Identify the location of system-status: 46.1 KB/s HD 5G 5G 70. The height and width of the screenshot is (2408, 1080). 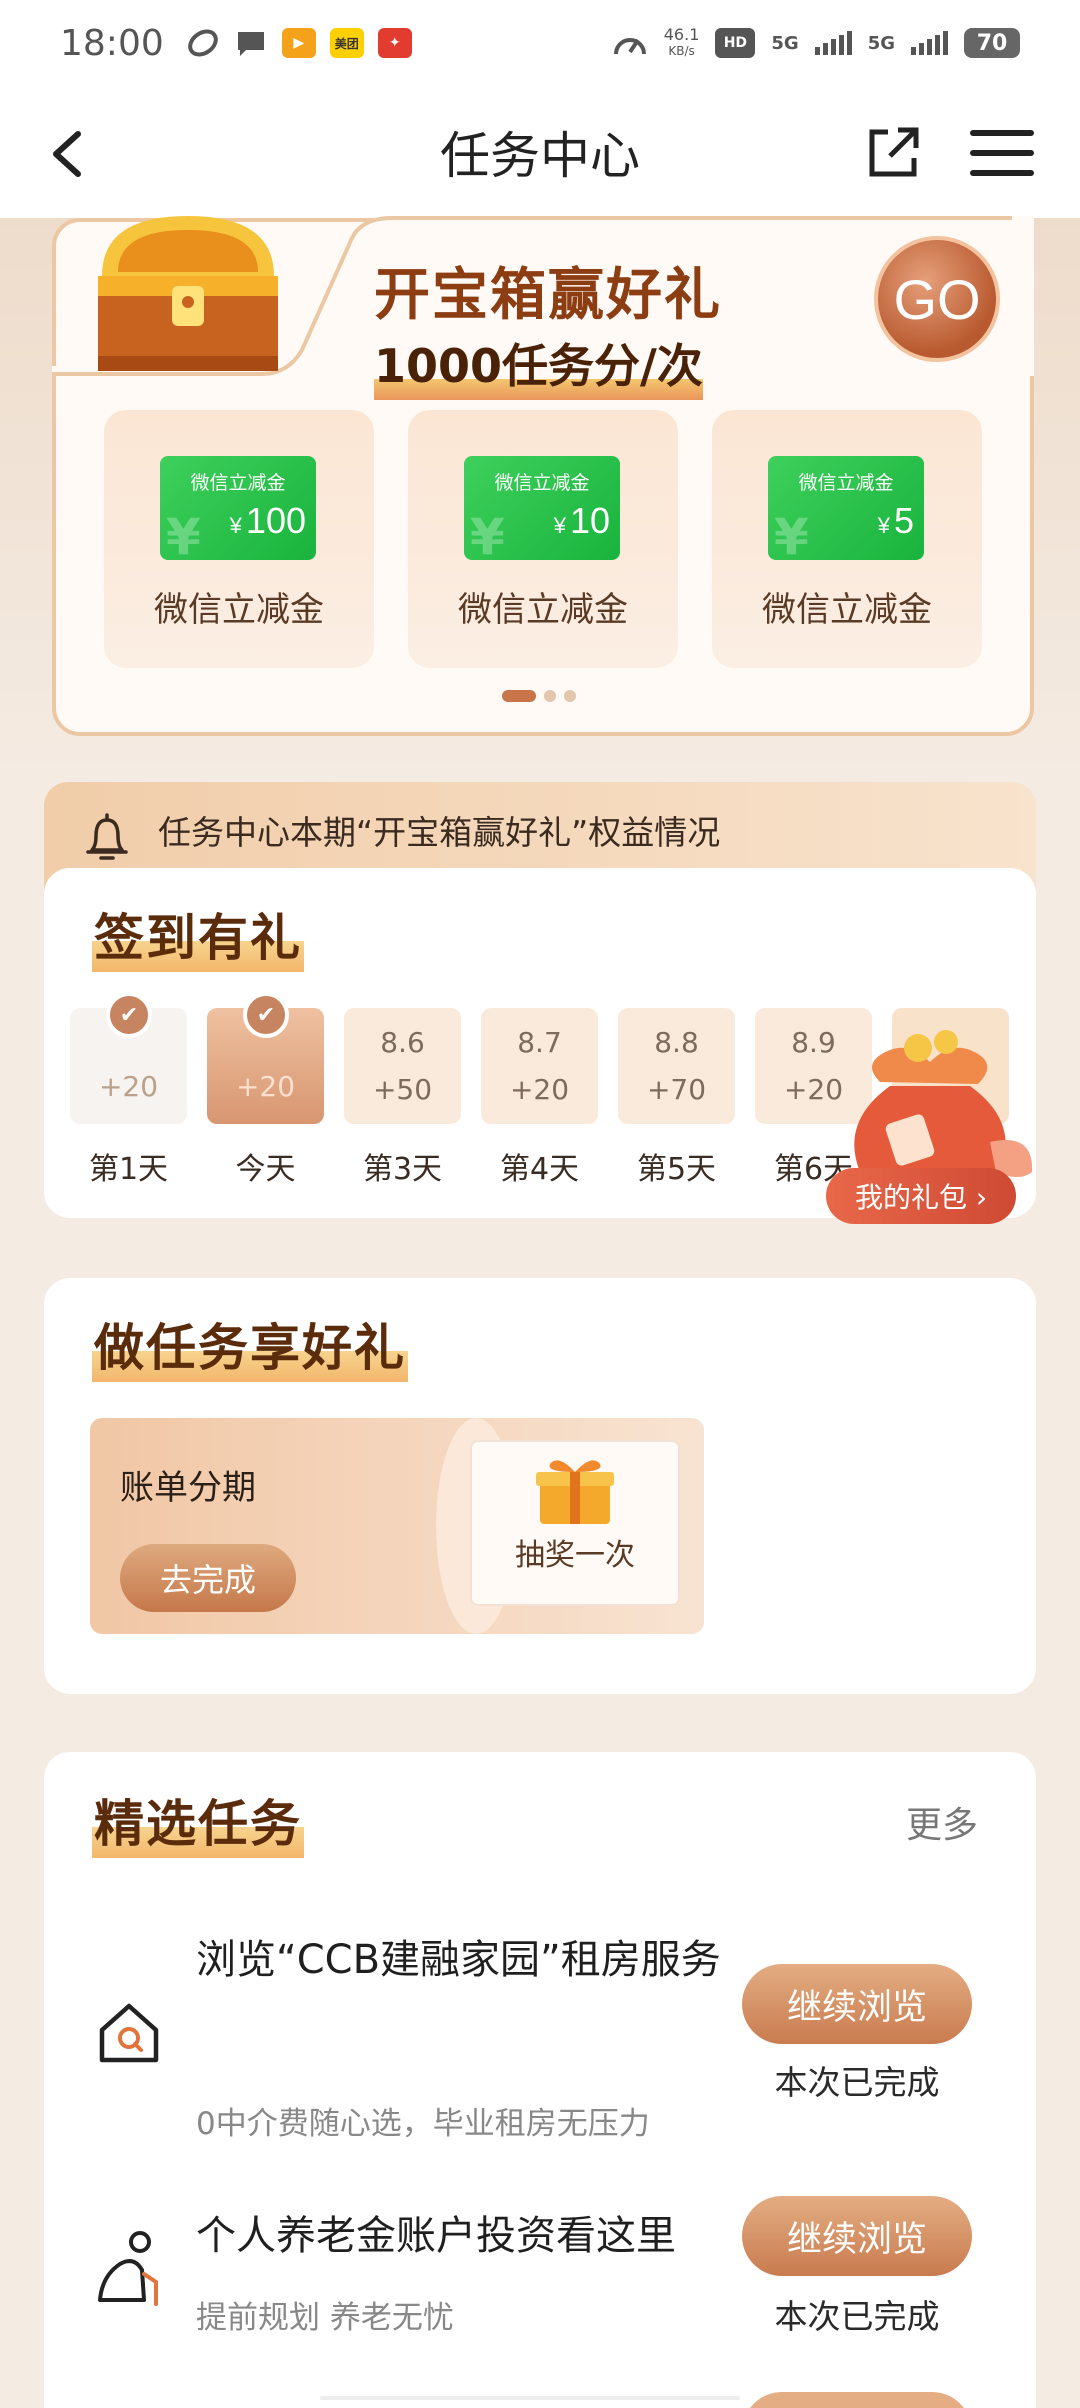
(816, 43).